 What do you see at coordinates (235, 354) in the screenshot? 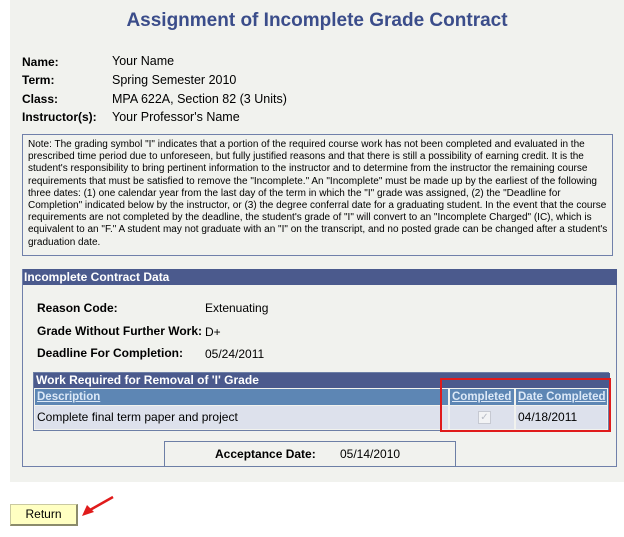
I see `deadline-value: 05/24/2011` at bounding box center [235, 354].